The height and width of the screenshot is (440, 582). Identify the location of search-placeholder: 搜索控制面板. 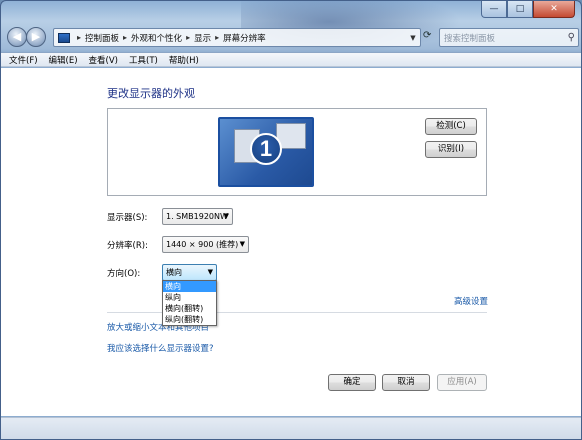
(470, 38).